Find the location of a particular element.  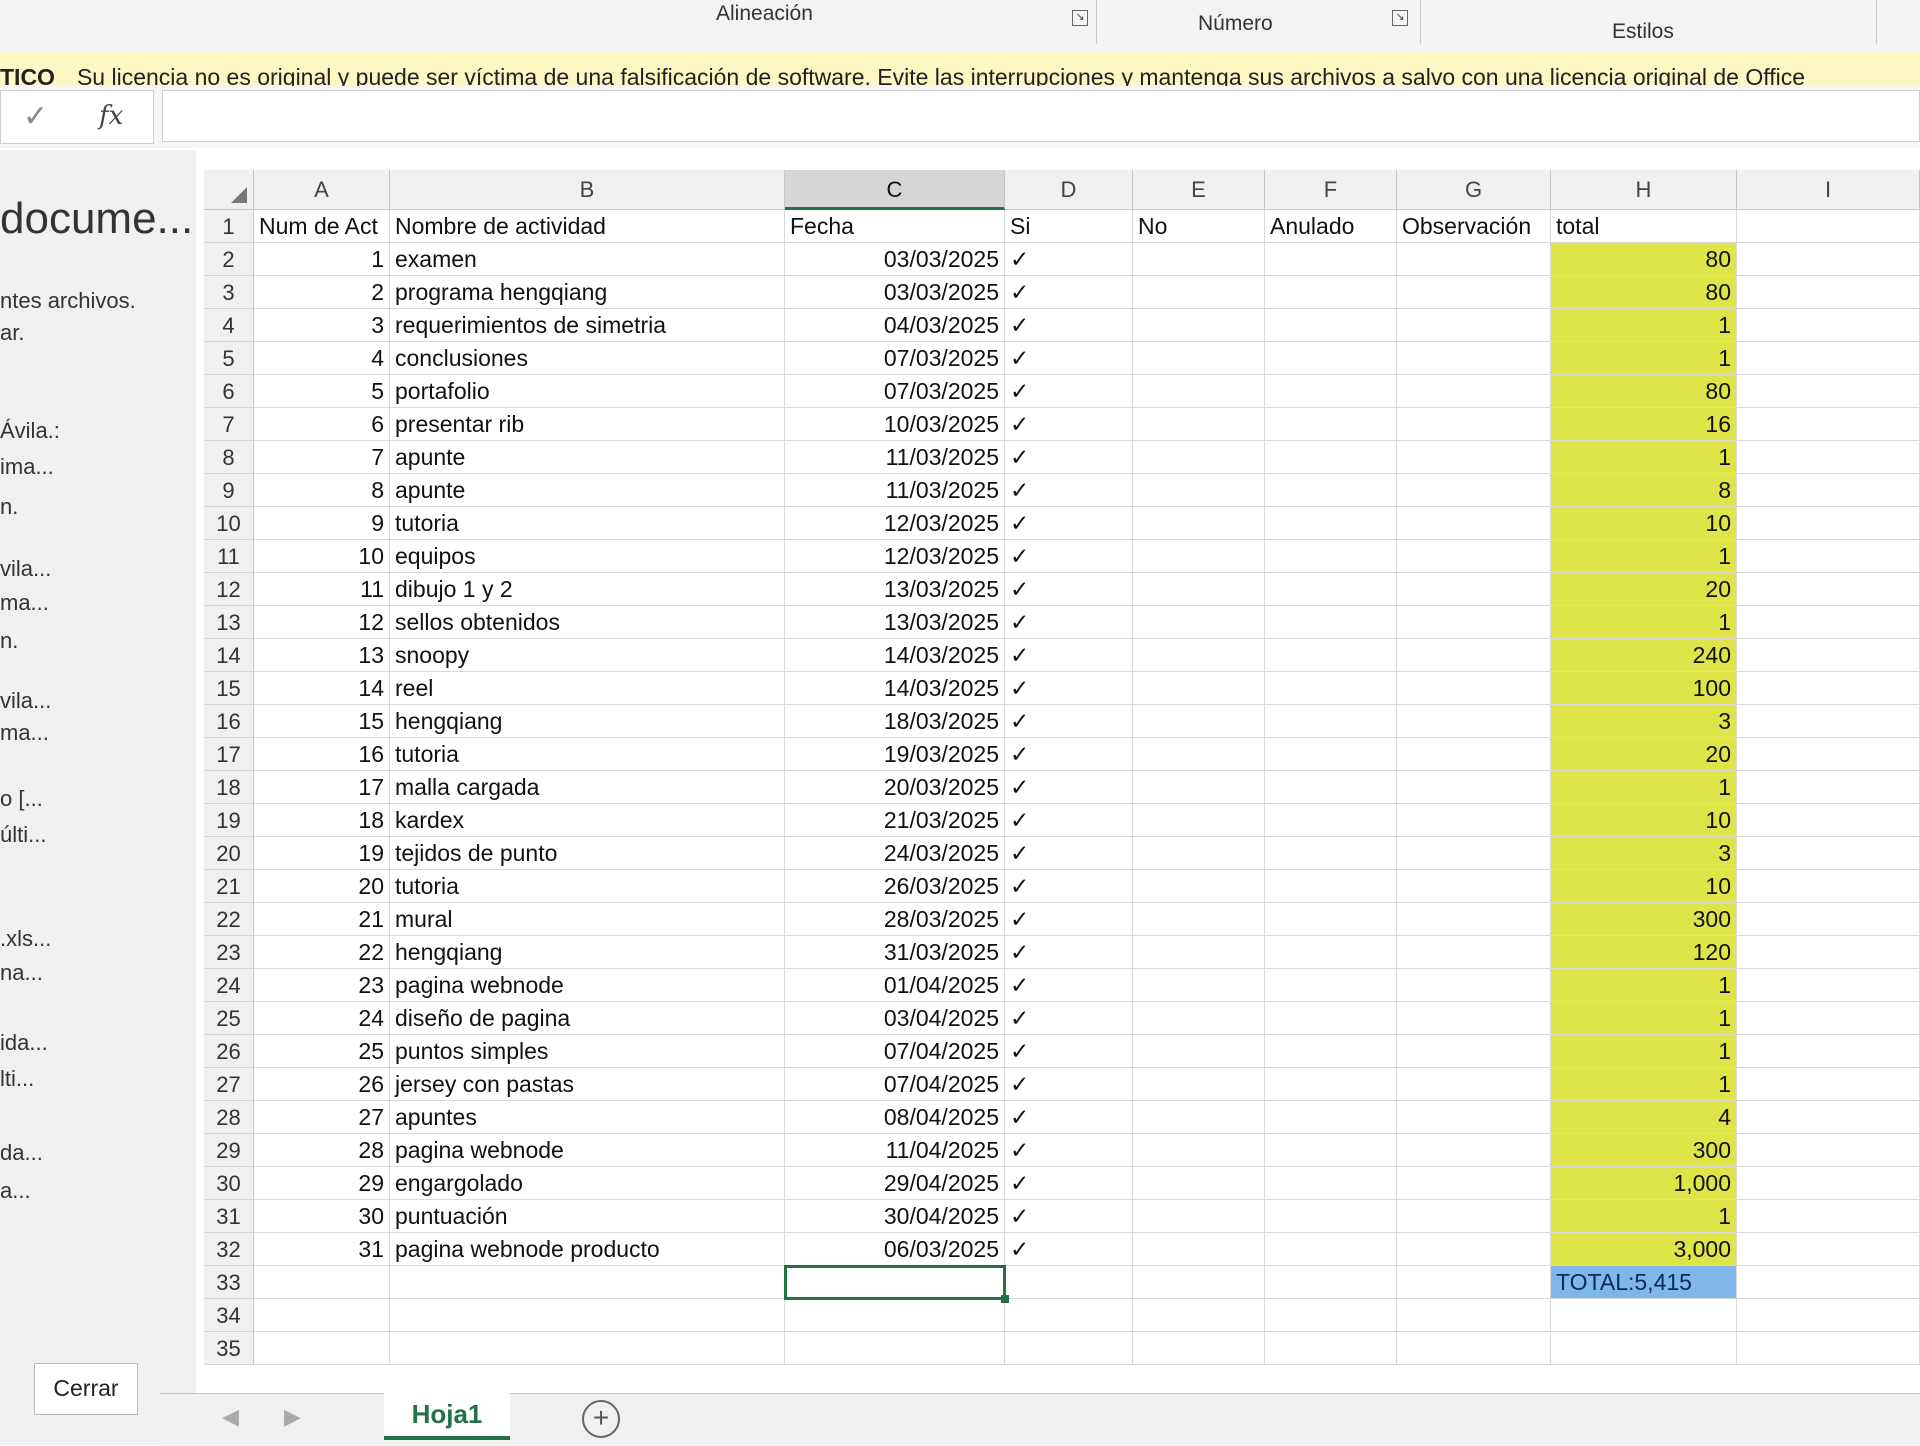

name-cell: equipos is located at coordinates (587, 556).